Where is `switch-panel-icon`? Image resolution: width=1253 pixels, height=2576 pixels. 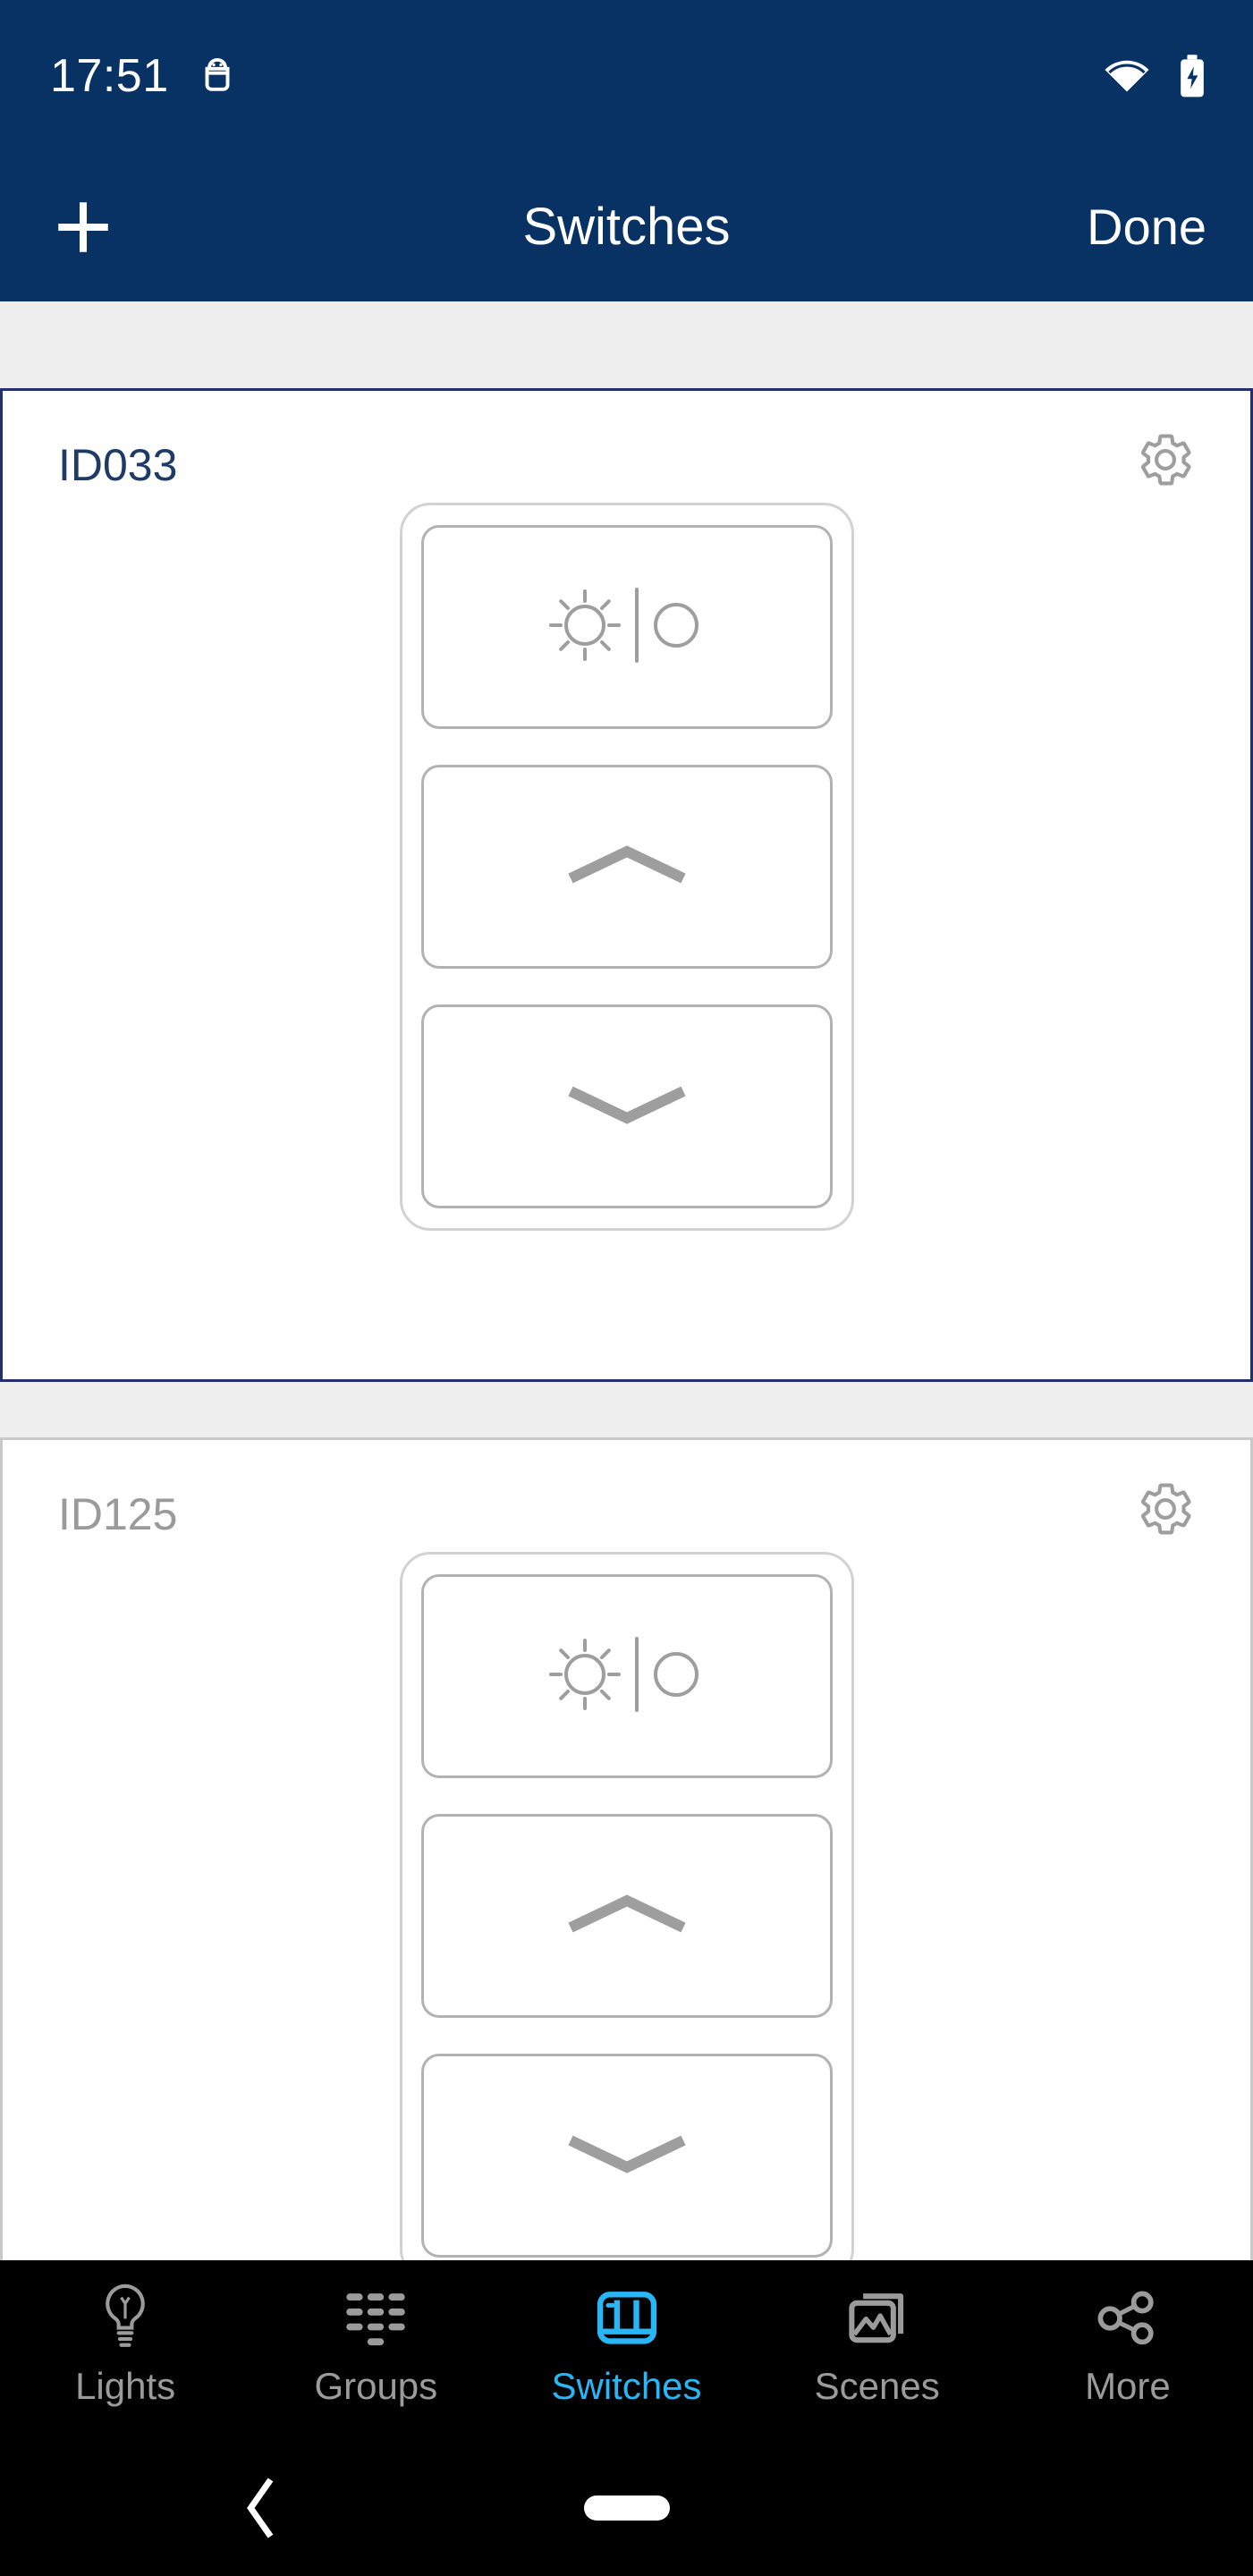
switch-panel-icon is located at coordinates (627, 2318).